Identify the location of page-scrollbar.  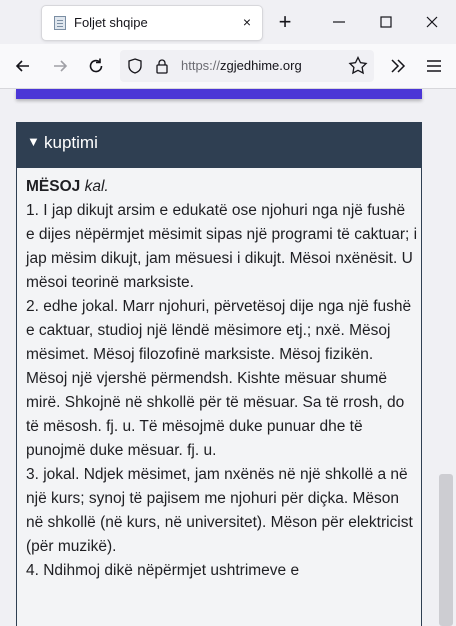
(446, 357).